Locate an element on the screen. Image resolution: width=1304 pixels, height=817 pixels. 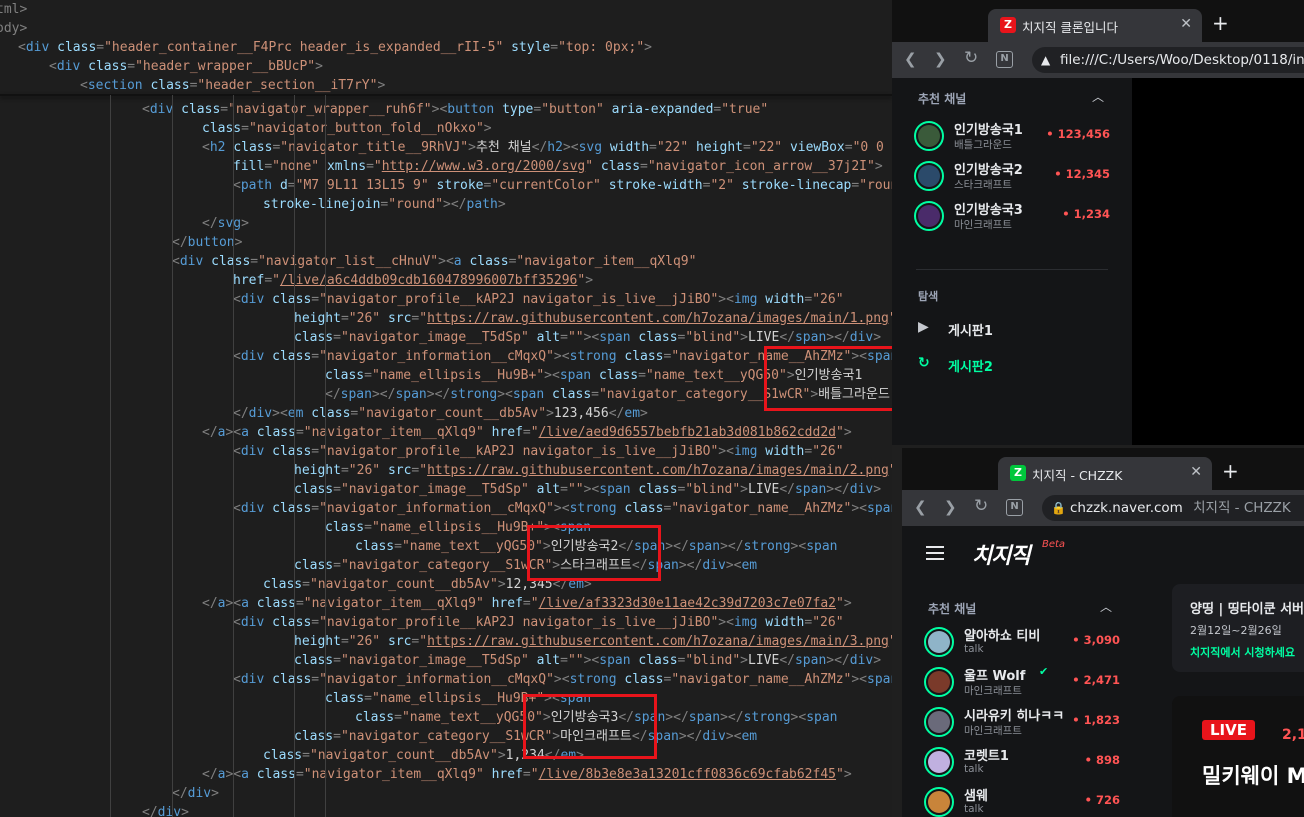
code-token: /live/af3323d30e11ae42c39d7203c7e07fa2 is located at coordinates (687, 603).